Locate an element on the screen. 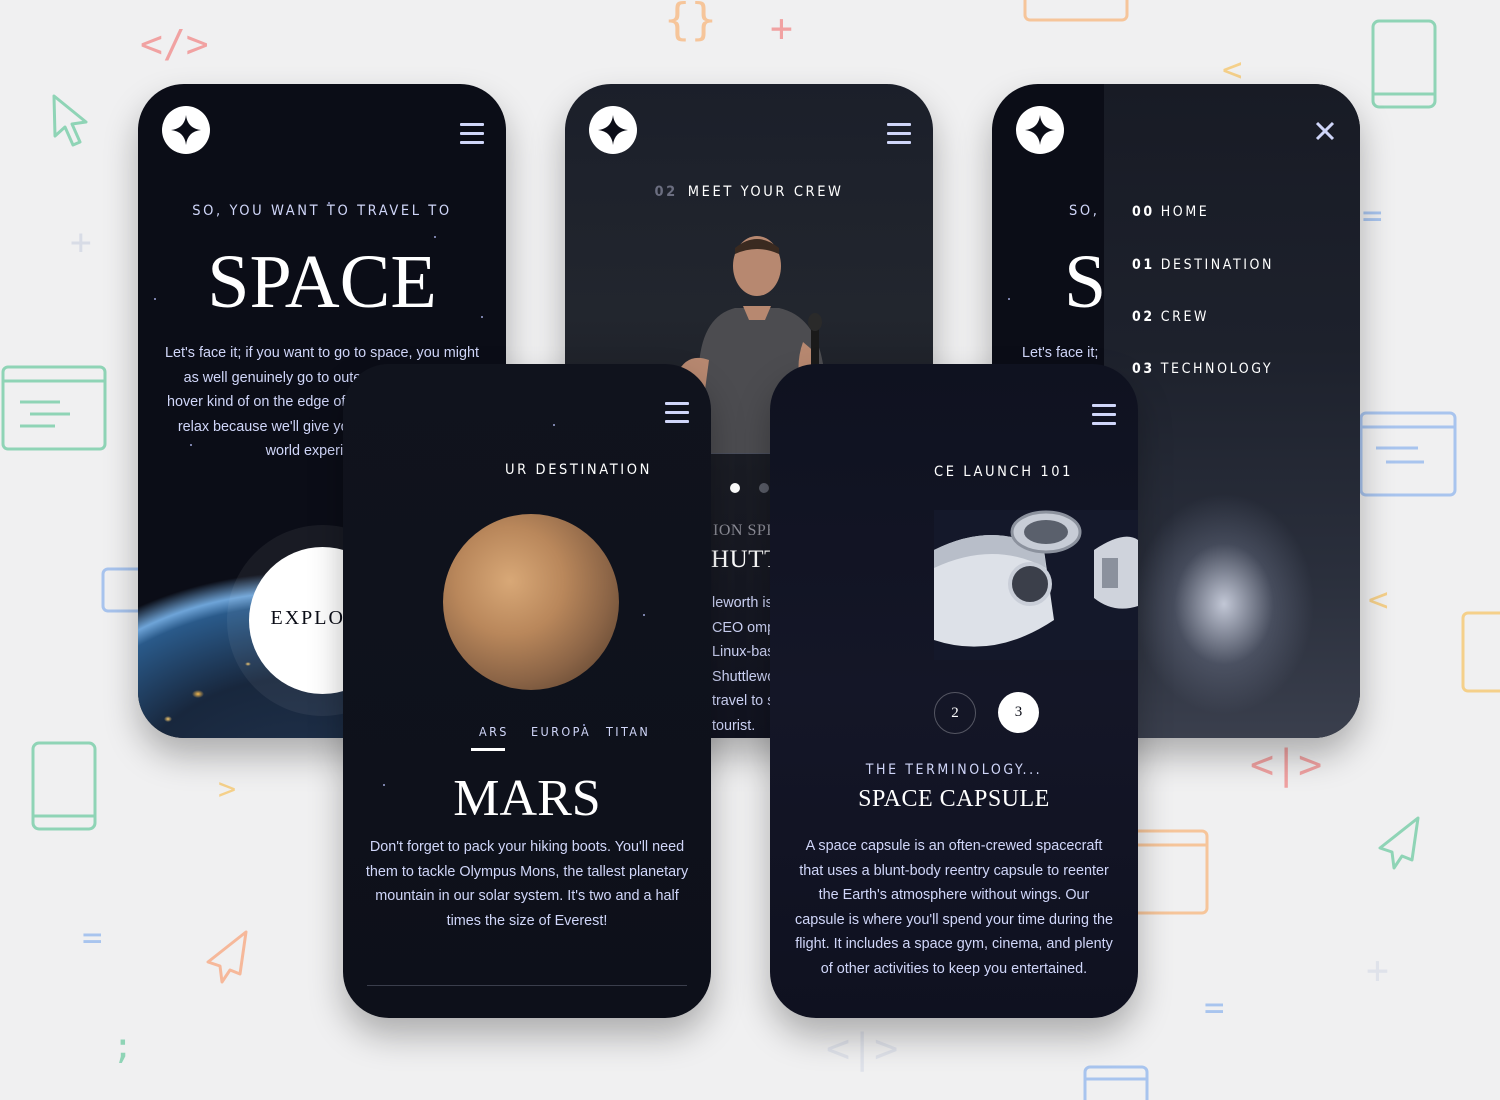  nav-item-label: CREW is located at coordinates (1185, 317).